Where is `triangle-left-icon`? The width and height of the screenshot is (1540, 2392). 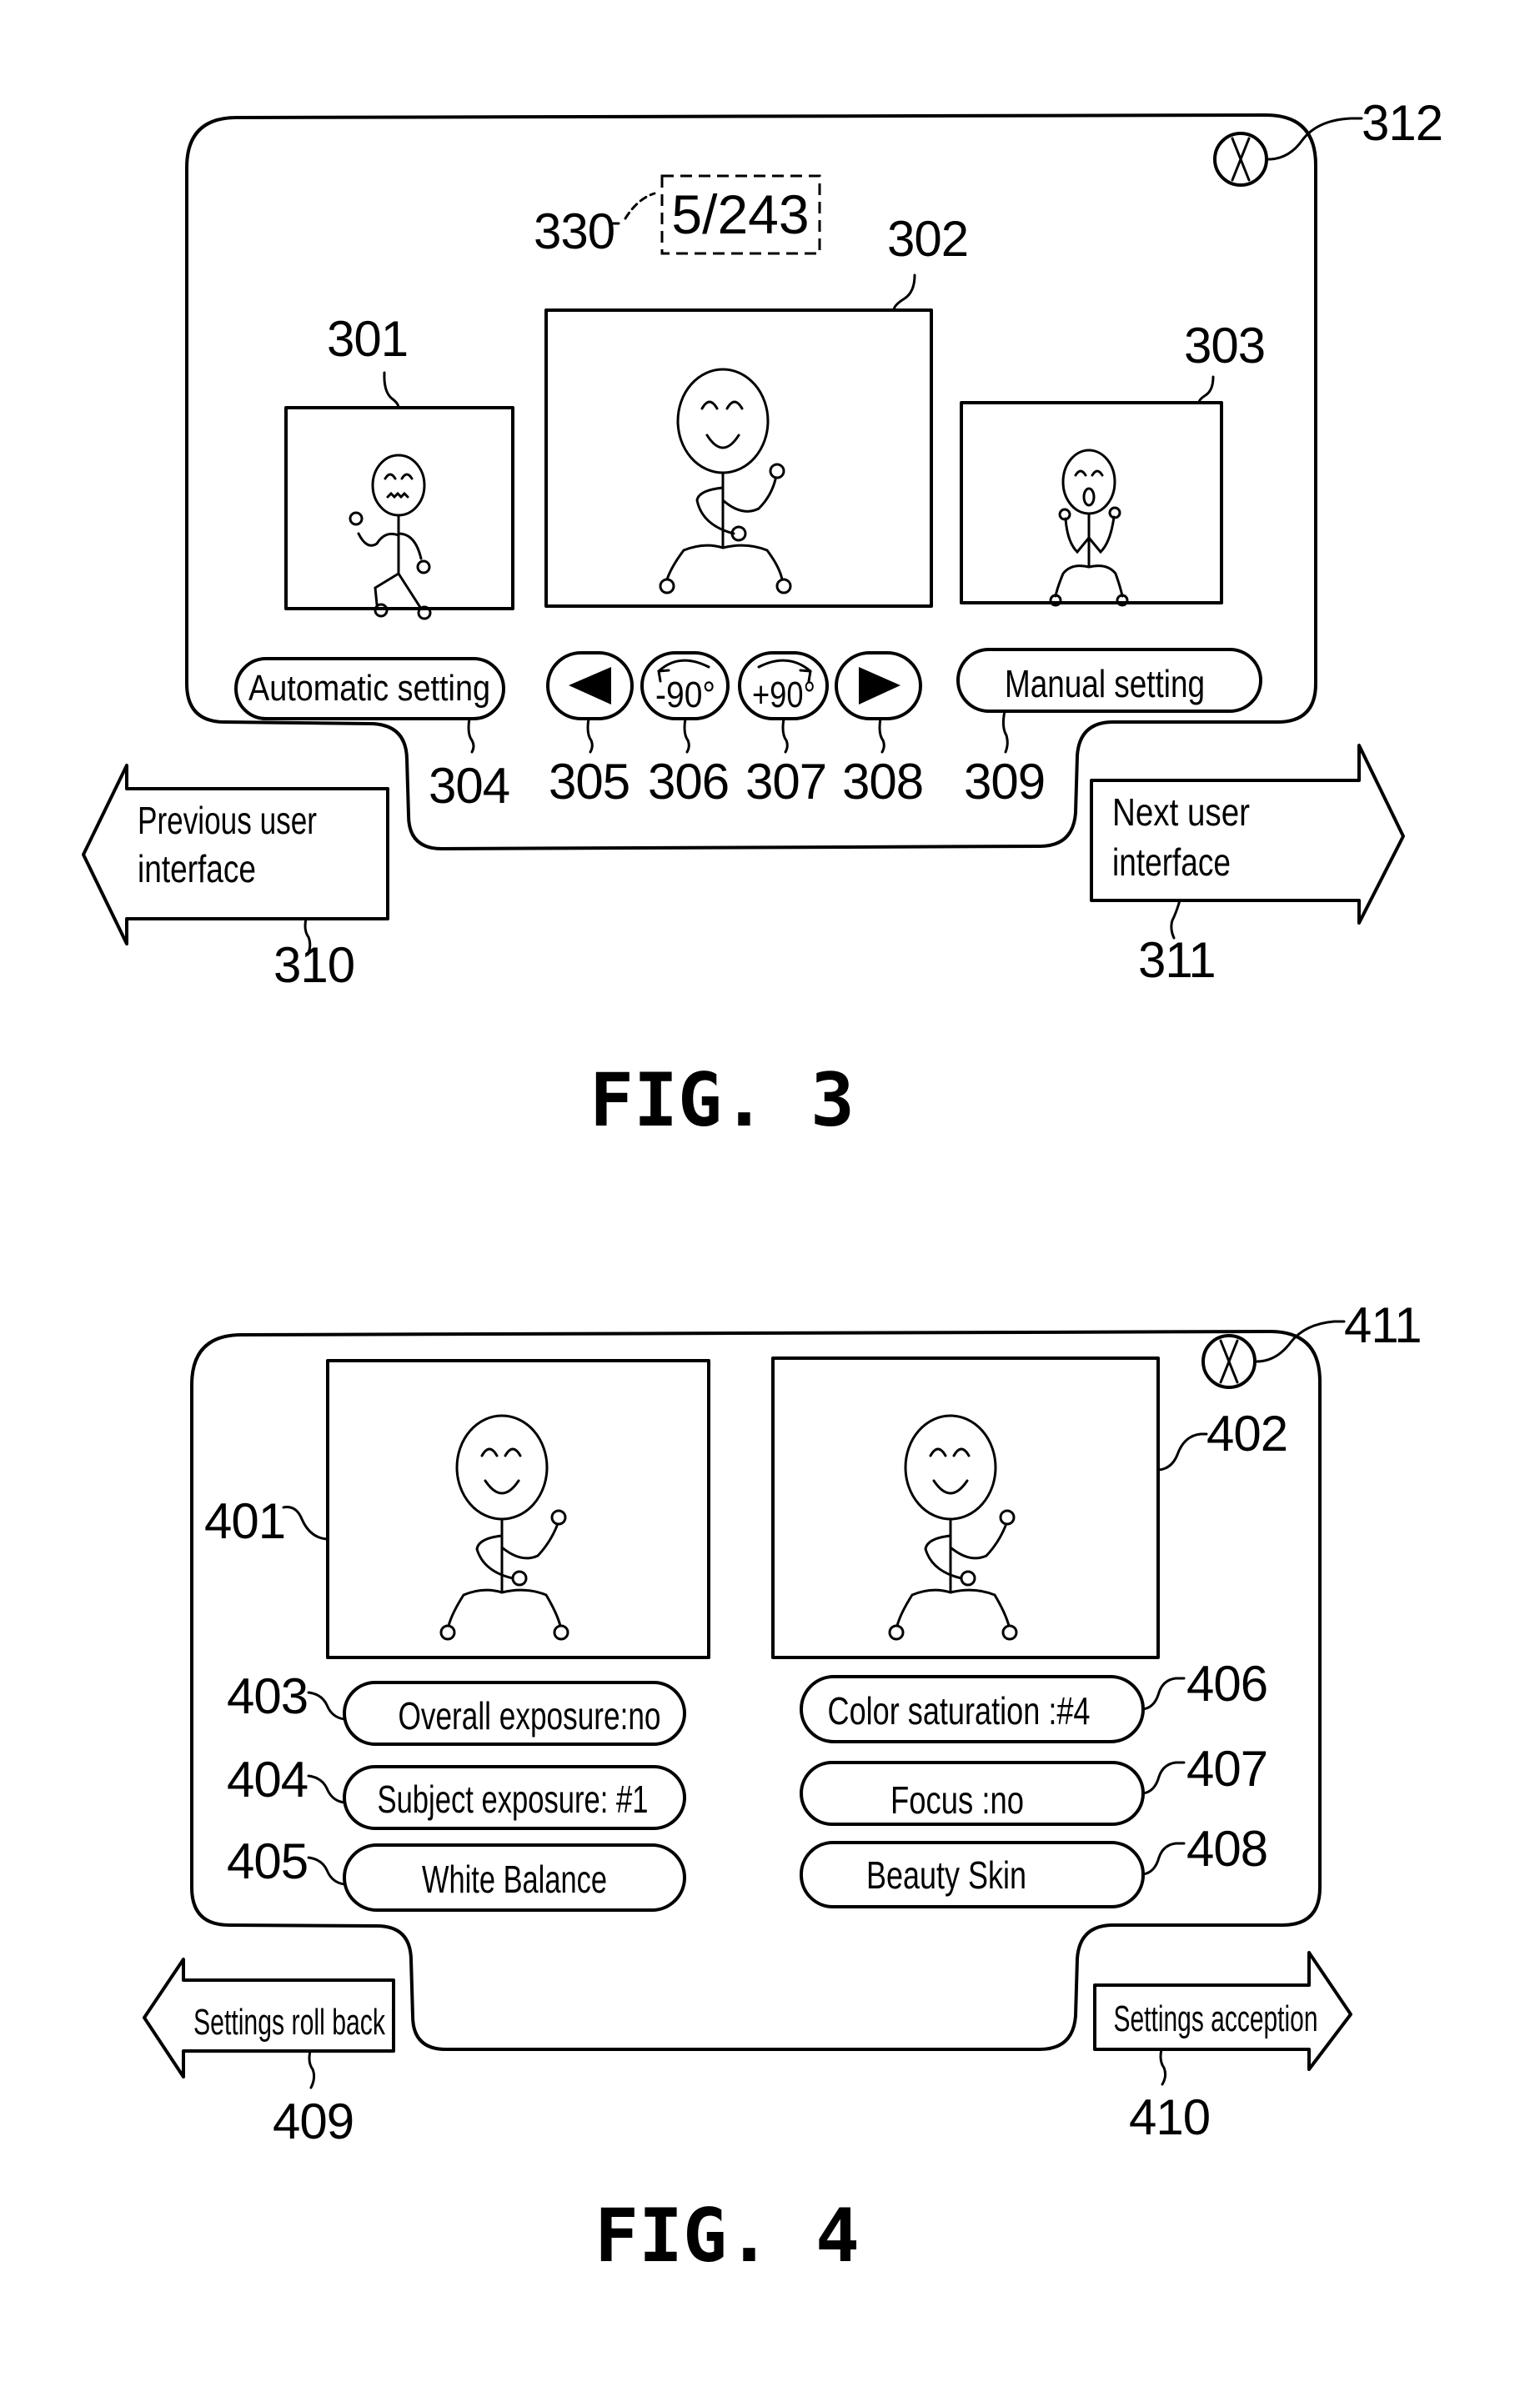 triangle-left-icon is located at coordinates (590, 686).